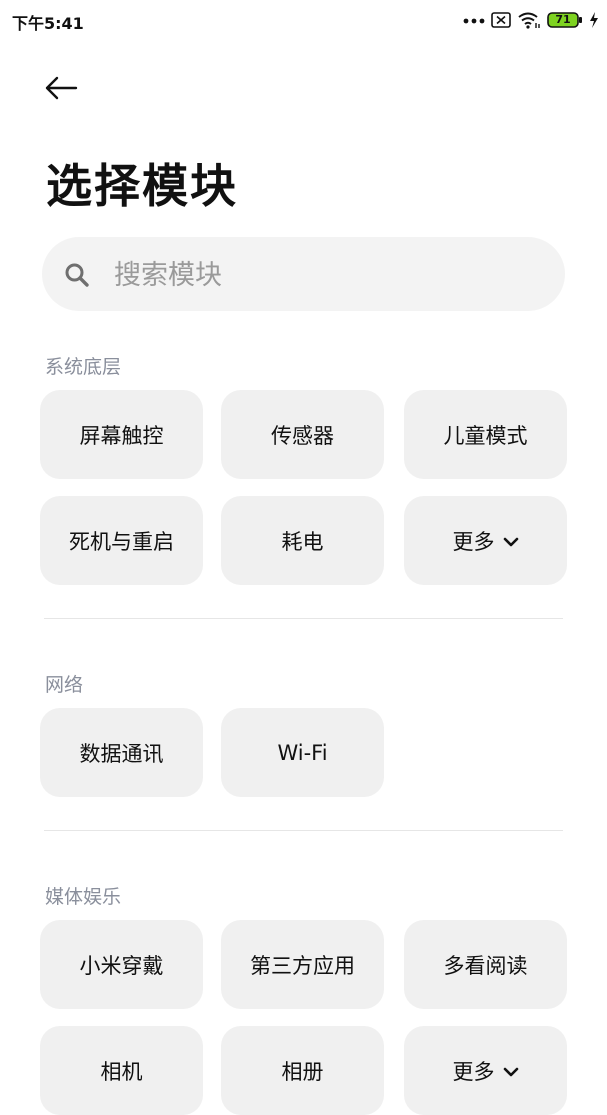  I want to click on battery-level: 71, so click(563, 19).